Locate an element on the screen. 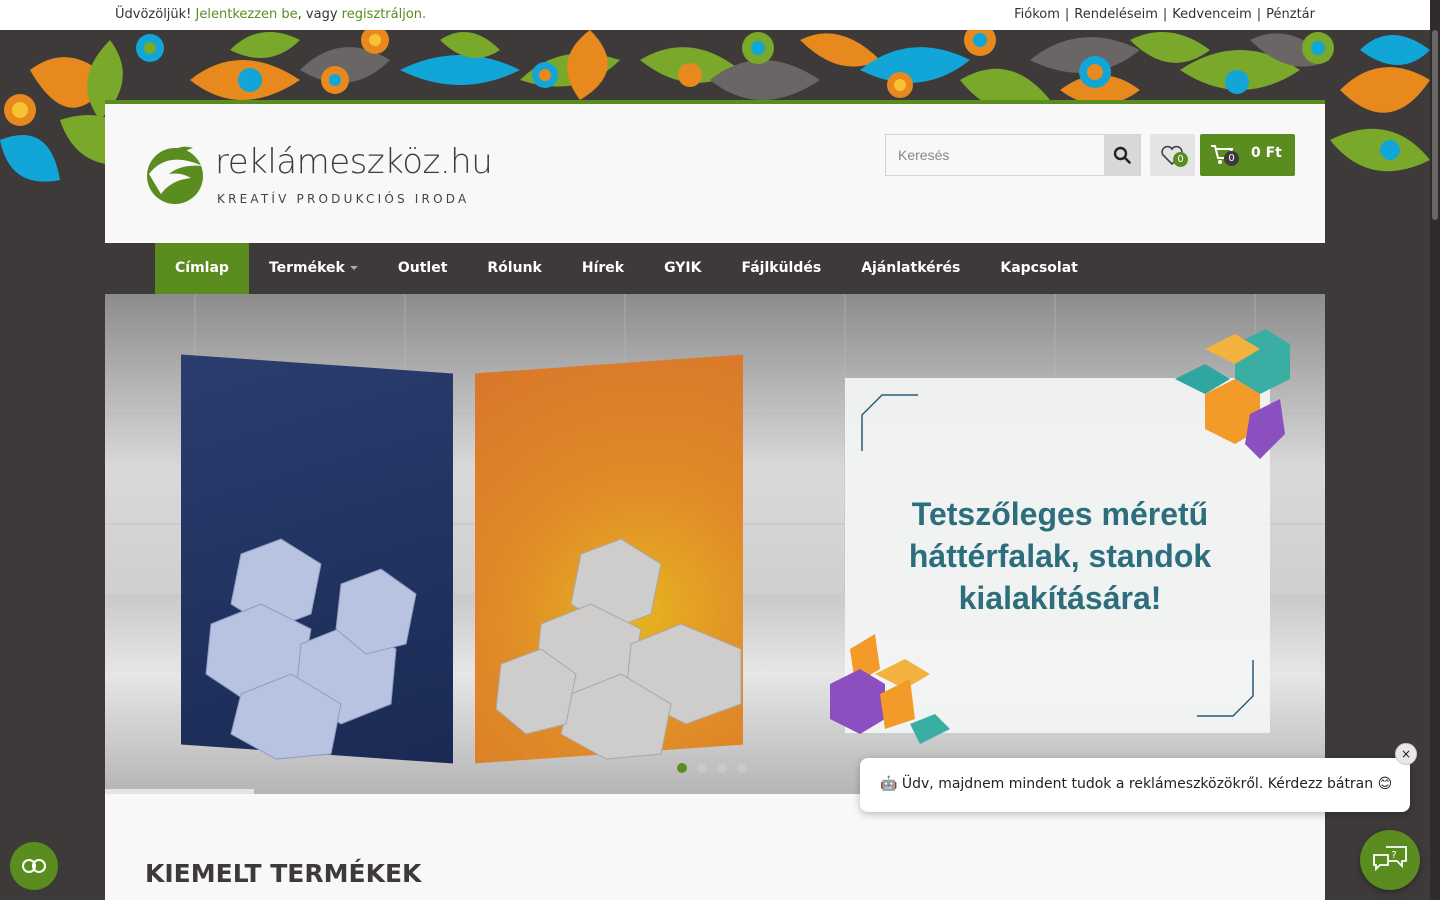 The image size is (1440, 900). nav-label: Rólunk is located at coordinates (514, 268).